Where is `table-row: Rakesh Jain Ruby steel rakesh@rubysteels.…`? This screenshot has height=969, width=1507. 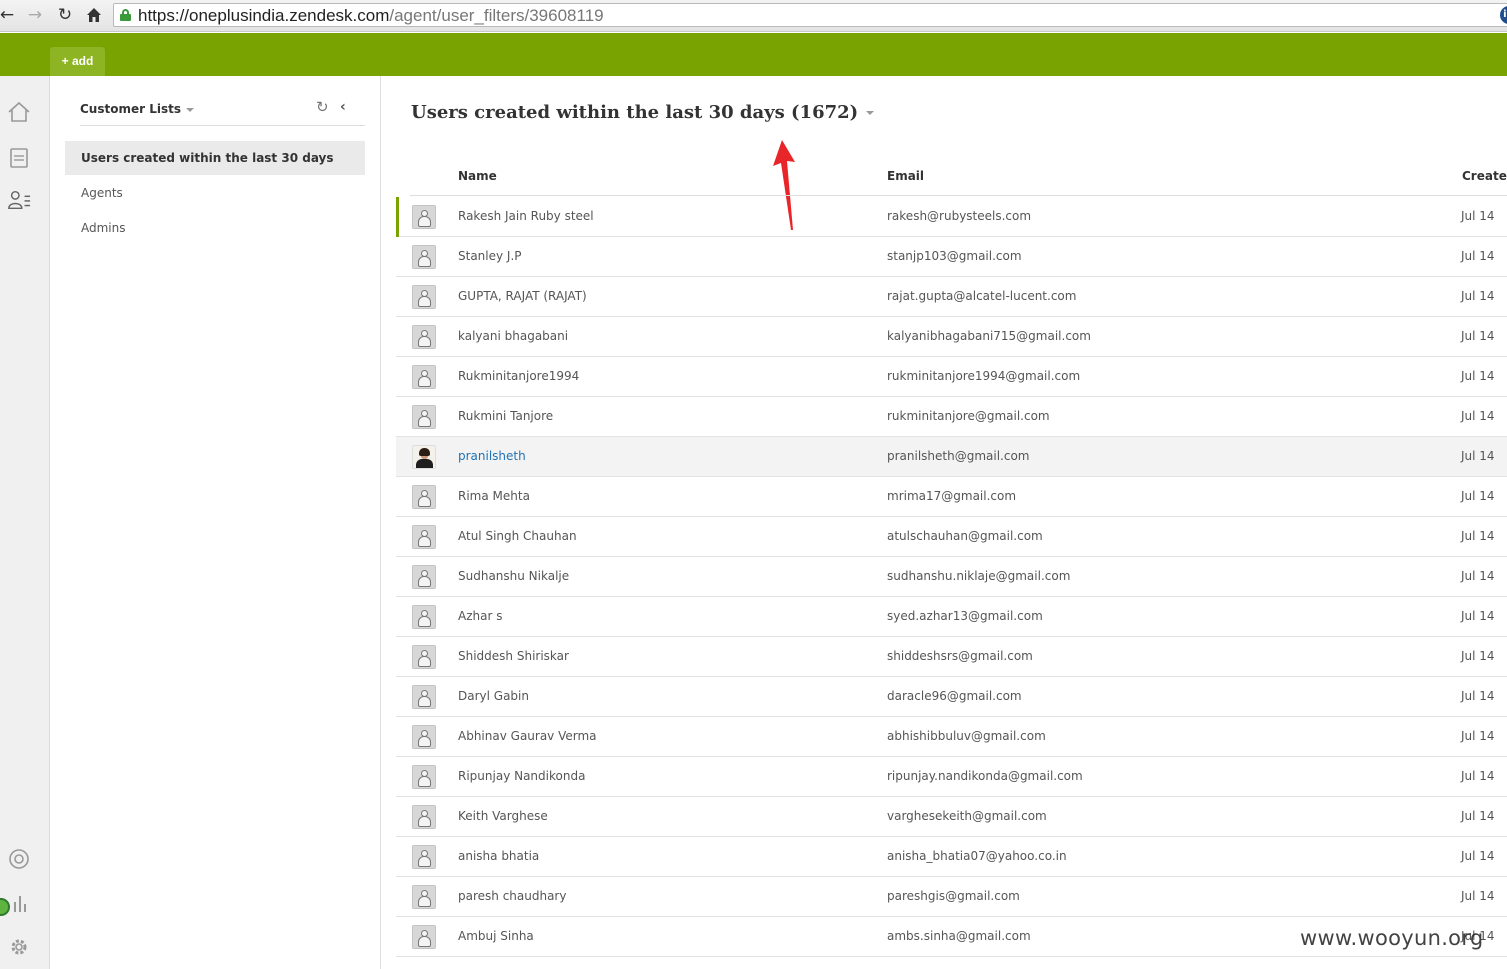
table-row: Rakesh Jain Ruby steel rakesh@rubysteels.… is located at coordinates (951, 217).